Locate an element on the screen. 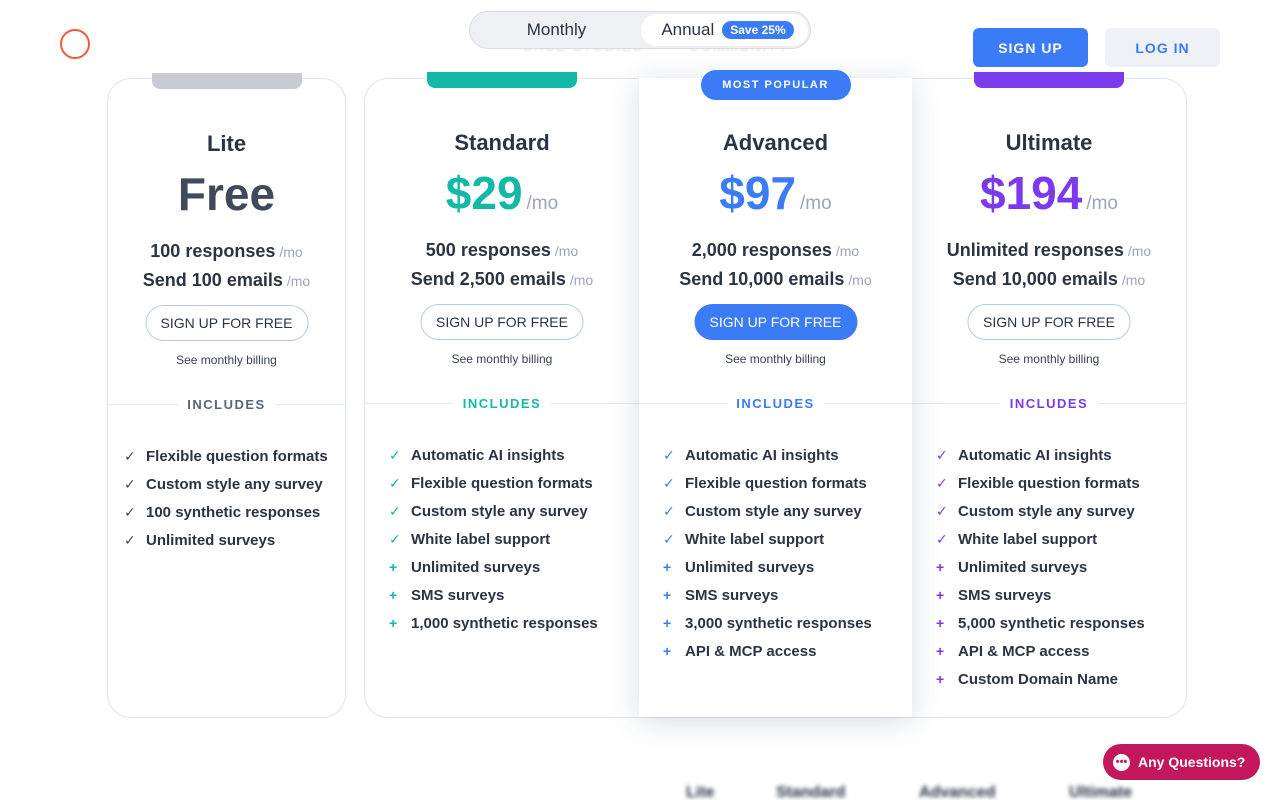  plan-limits: 100 responses/mo Send 100 emails/mo is located at coordinates (226, 266).